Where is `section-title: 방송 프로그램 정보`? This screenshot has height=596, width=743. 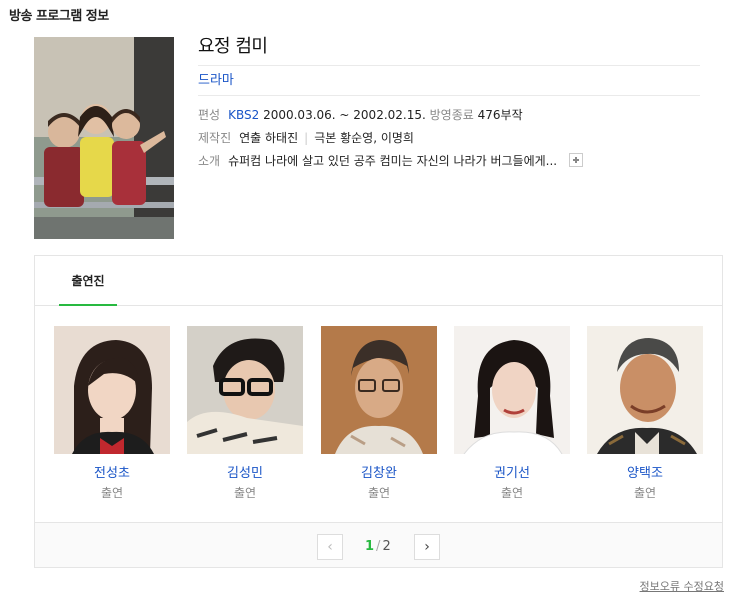 section-title: 방송 프로그램 정보 is located at coordinates (59, 16).